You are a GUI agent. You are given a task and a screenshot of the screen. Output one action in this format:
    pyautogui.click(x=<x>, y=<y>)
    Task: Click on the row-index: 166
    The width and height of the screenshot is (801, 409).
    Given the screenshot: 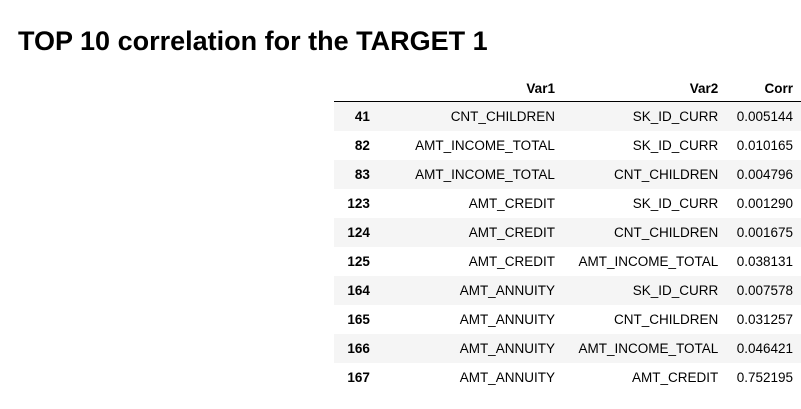 What is the action you would take?
    pyautogui.click(x=358, y=348)
    